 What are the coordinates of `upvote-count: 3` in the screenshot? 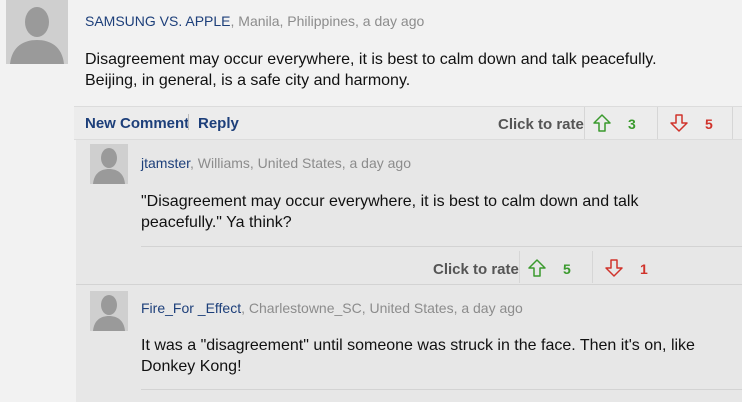 It's located at (632, 124).